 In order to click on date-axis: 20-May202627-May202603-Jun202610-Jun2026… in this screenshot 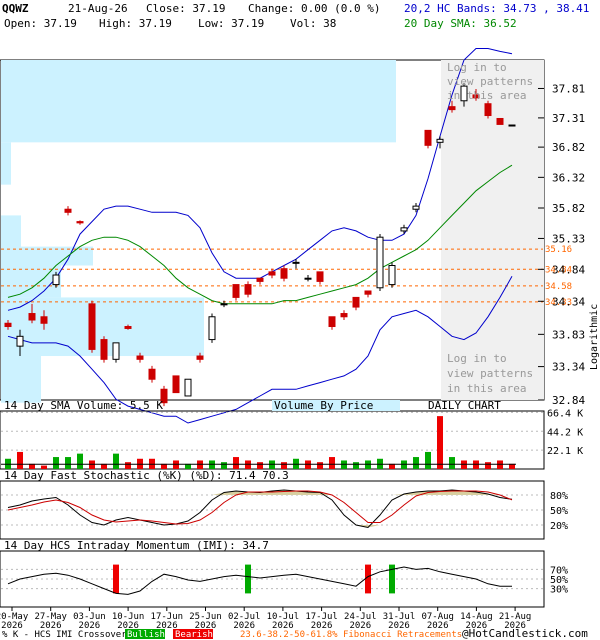, I will do `click(265, 619)`.